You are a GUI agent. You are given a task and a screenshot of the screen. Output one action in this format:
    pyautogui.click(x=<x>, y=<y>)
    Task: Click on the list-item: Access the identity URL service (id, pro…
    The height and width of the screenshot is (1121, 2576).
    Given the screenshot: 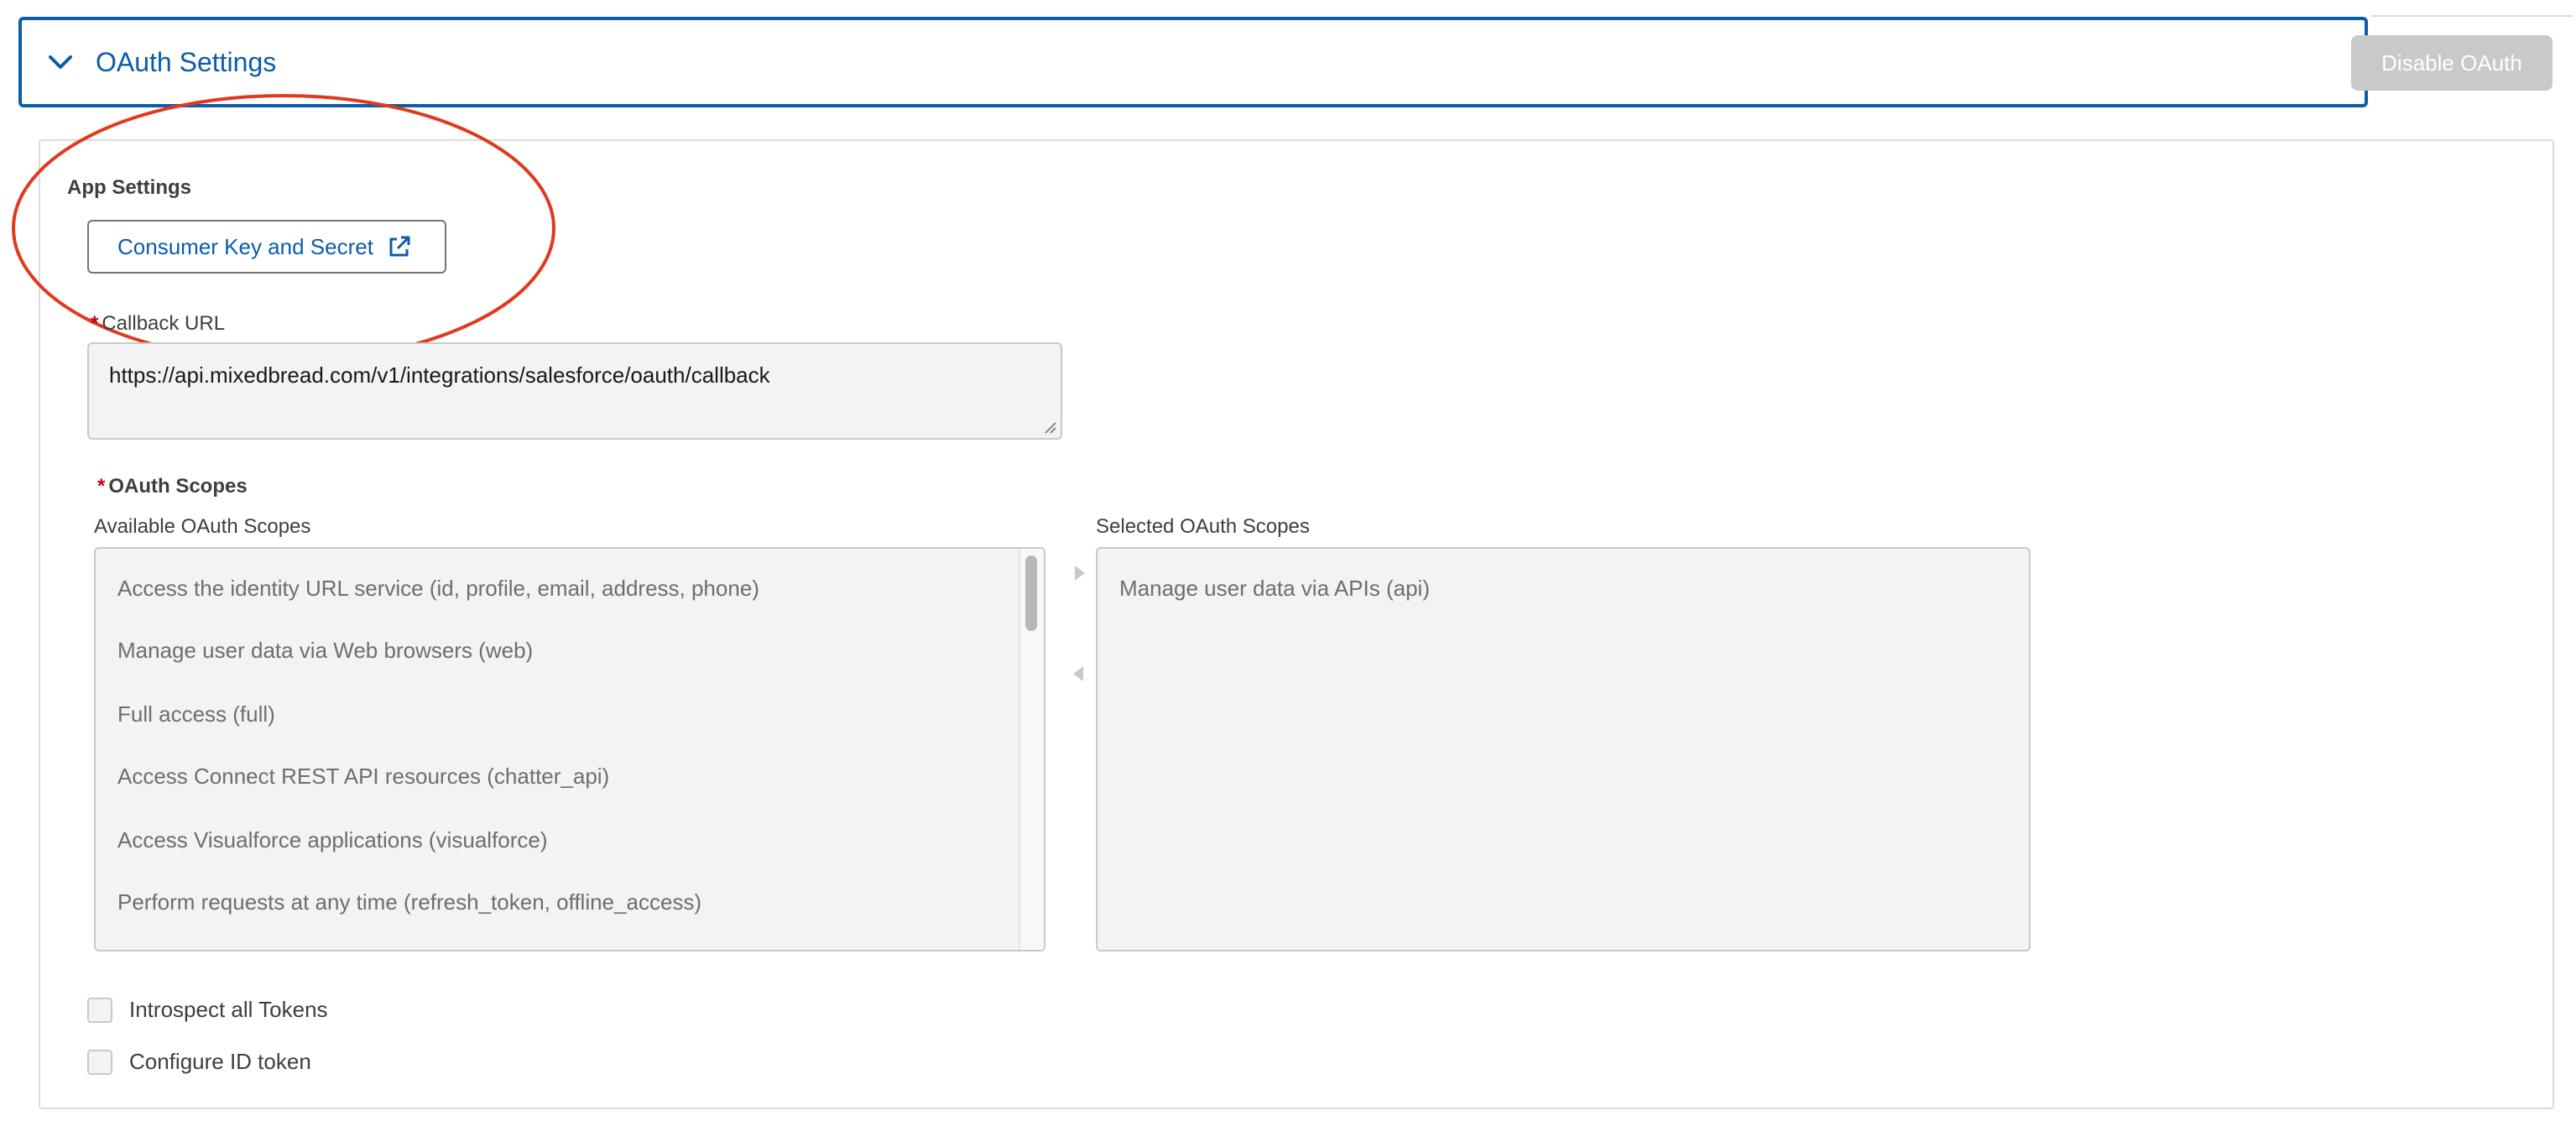 What is the action you would take?
    pyautogui.click(x=438, y=589)
    